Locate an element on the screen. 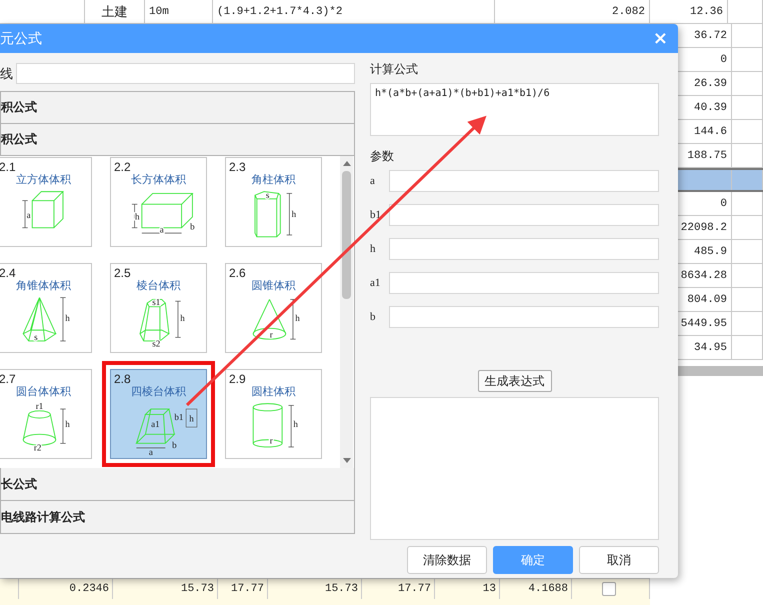  formula-card: 2.9 圆柱体积 h r is located at coordinates (273, 414).